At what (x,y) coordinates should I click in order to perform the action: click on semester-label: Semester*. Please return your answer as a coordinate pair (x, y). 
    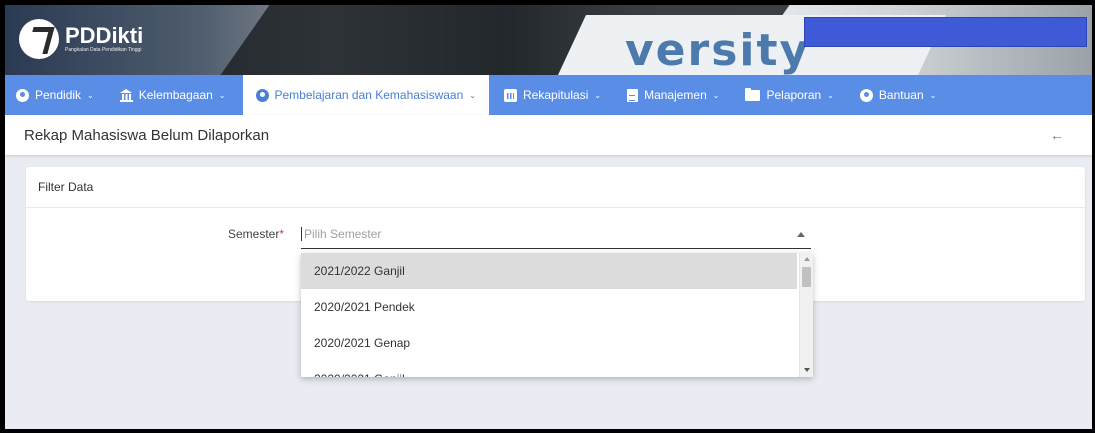
    Looking at the image, I should click on (255, 234).